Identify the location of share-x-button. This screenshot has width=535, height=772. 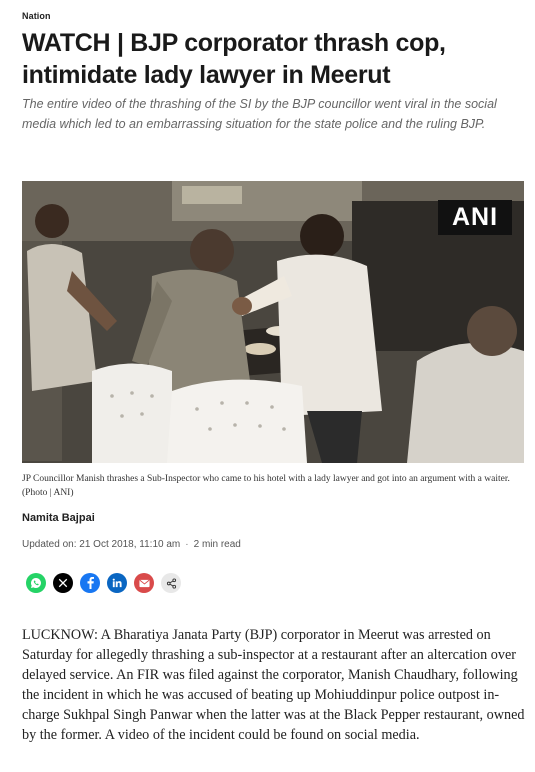
(63, 583).